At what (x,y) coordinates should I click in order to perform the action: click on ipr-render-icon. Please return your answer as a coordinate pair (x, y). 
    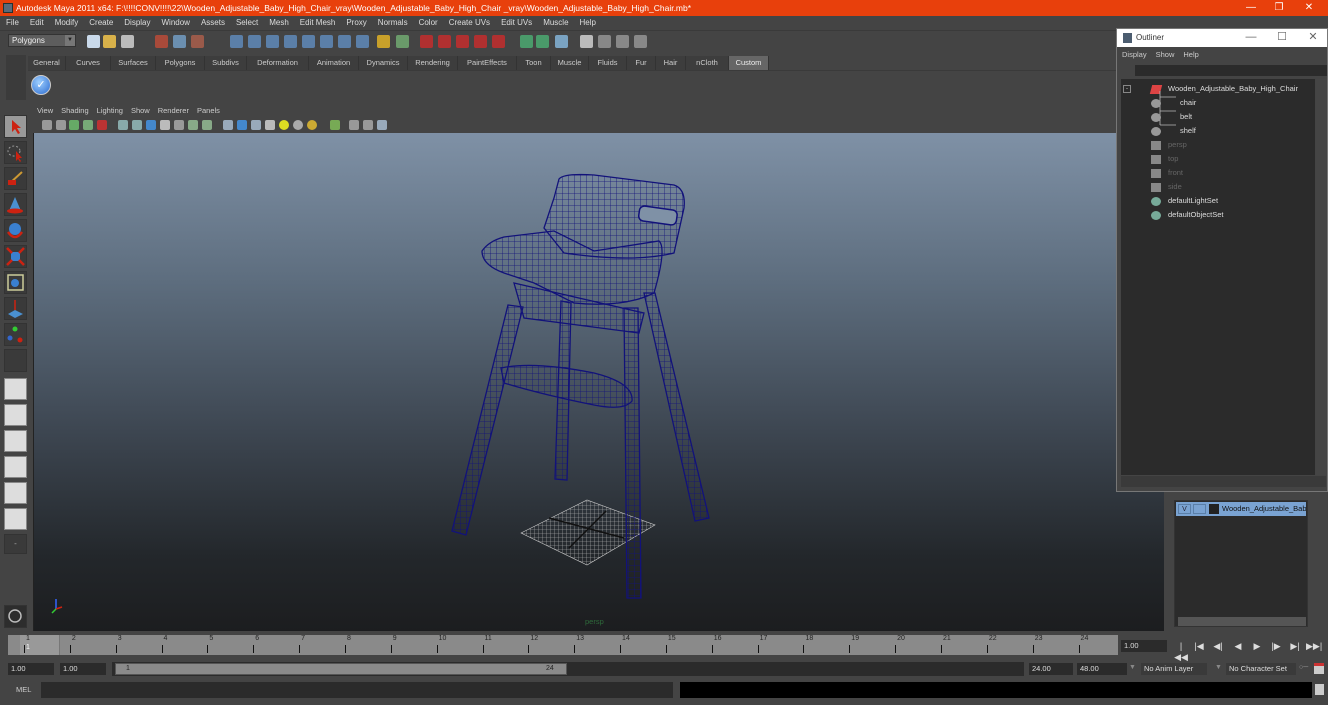
    Looking at the image, I should click on (444, 41).